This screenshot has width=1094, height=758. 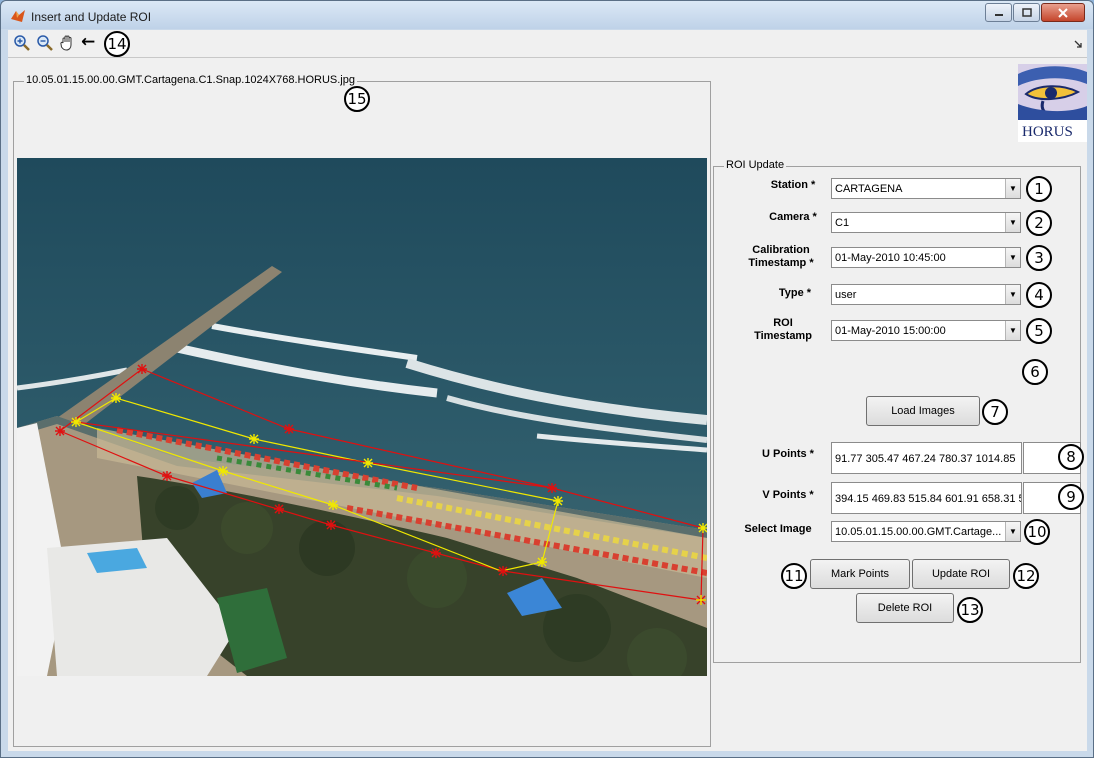 I want to click on station-value: CARTAGENA, so click(x=869, y=189).